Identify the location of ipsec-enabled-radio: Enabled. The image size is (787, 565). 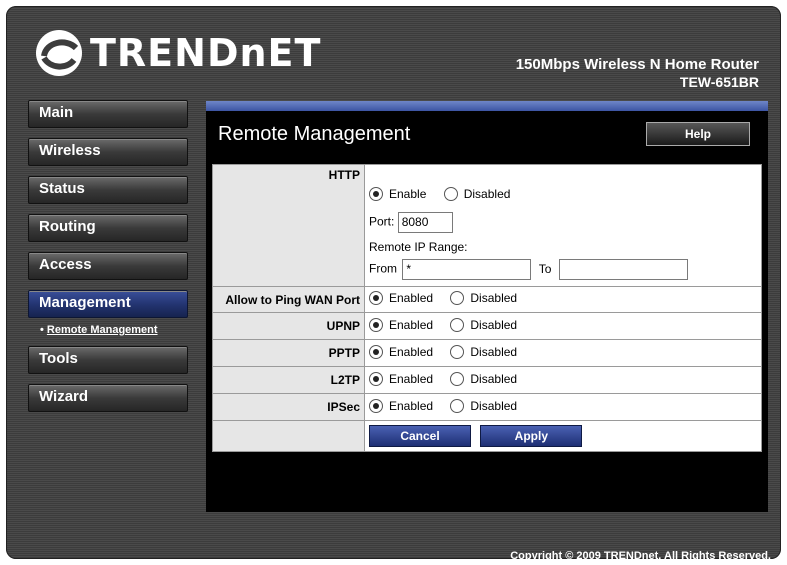
(401, 405).